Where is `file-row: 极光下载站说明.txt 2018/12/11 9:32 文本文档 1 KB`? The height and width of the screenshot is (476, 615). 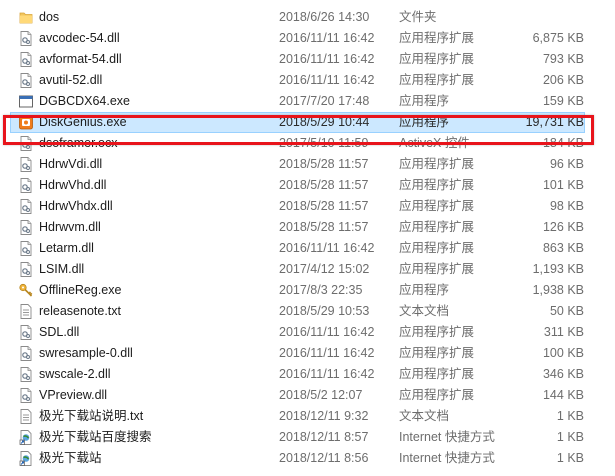 file-row: 极光下载站说明.txt 2018/12/11 9:32 文本文档 1 KB is located at coordinates (307, 416).